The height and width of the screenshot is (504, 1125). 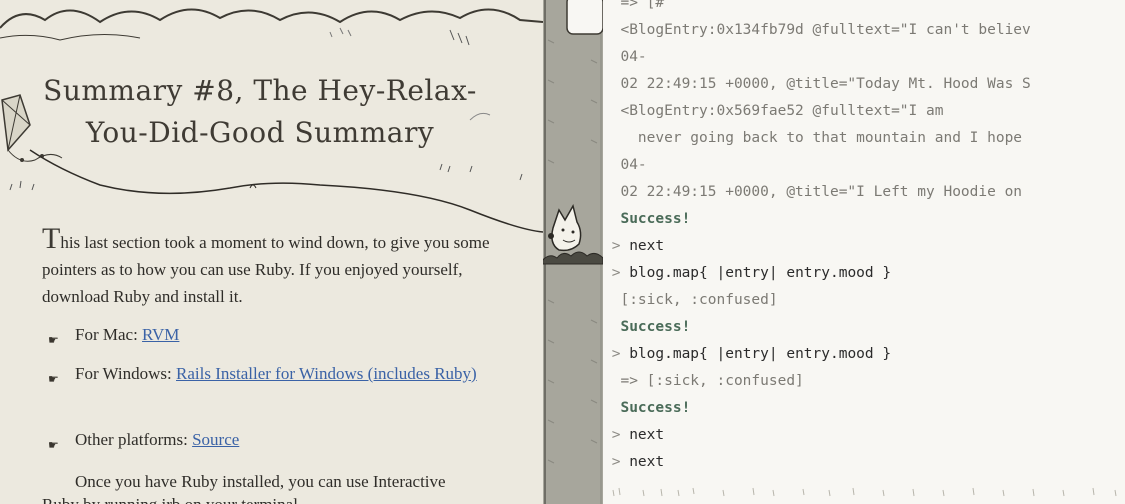 I want to click on gutter-decoration, so click(x=573, y=252).